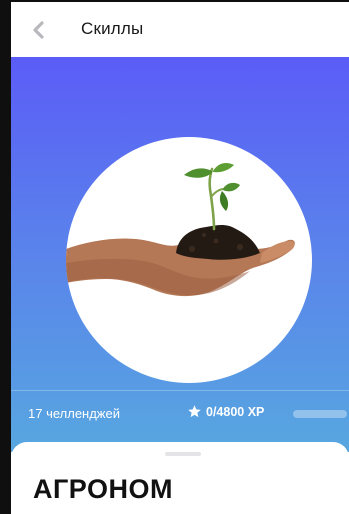 The image size is (349, 514). I want to click on xp-progress-bar, so click(320, 414).